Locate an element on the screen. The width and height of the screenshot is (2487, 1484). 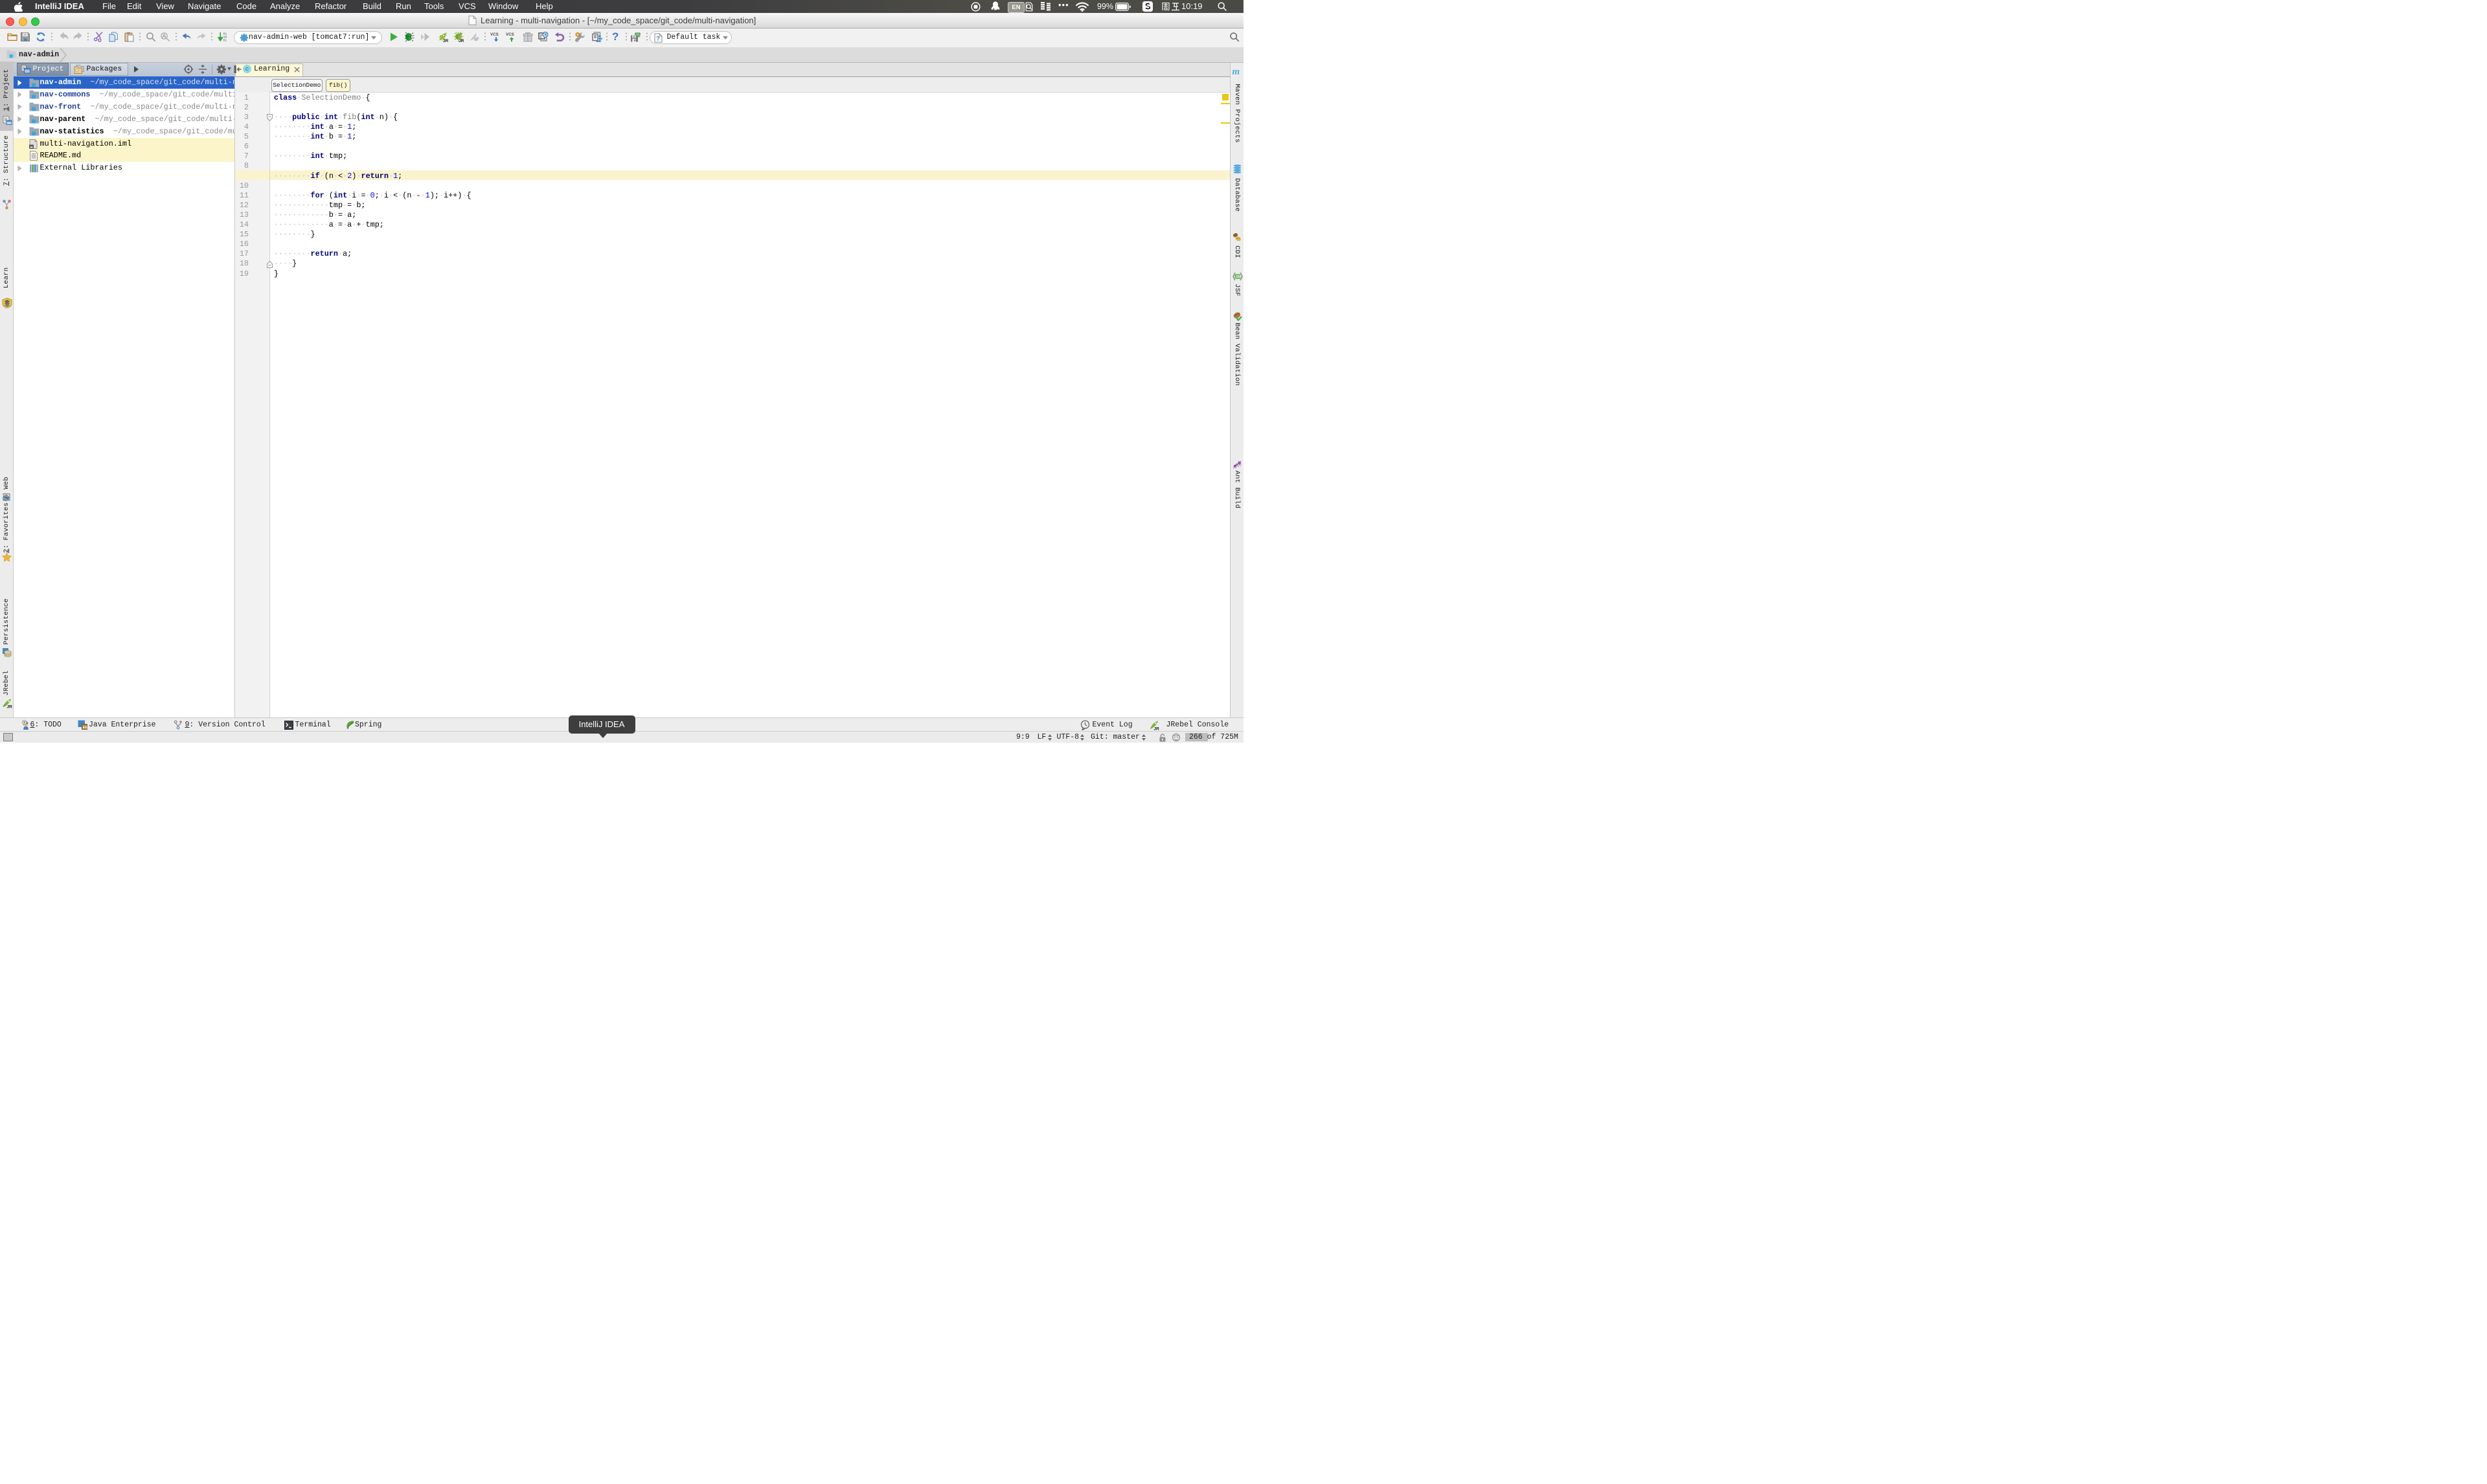
svg-text: JSF is located at coordinates (1238, 277).